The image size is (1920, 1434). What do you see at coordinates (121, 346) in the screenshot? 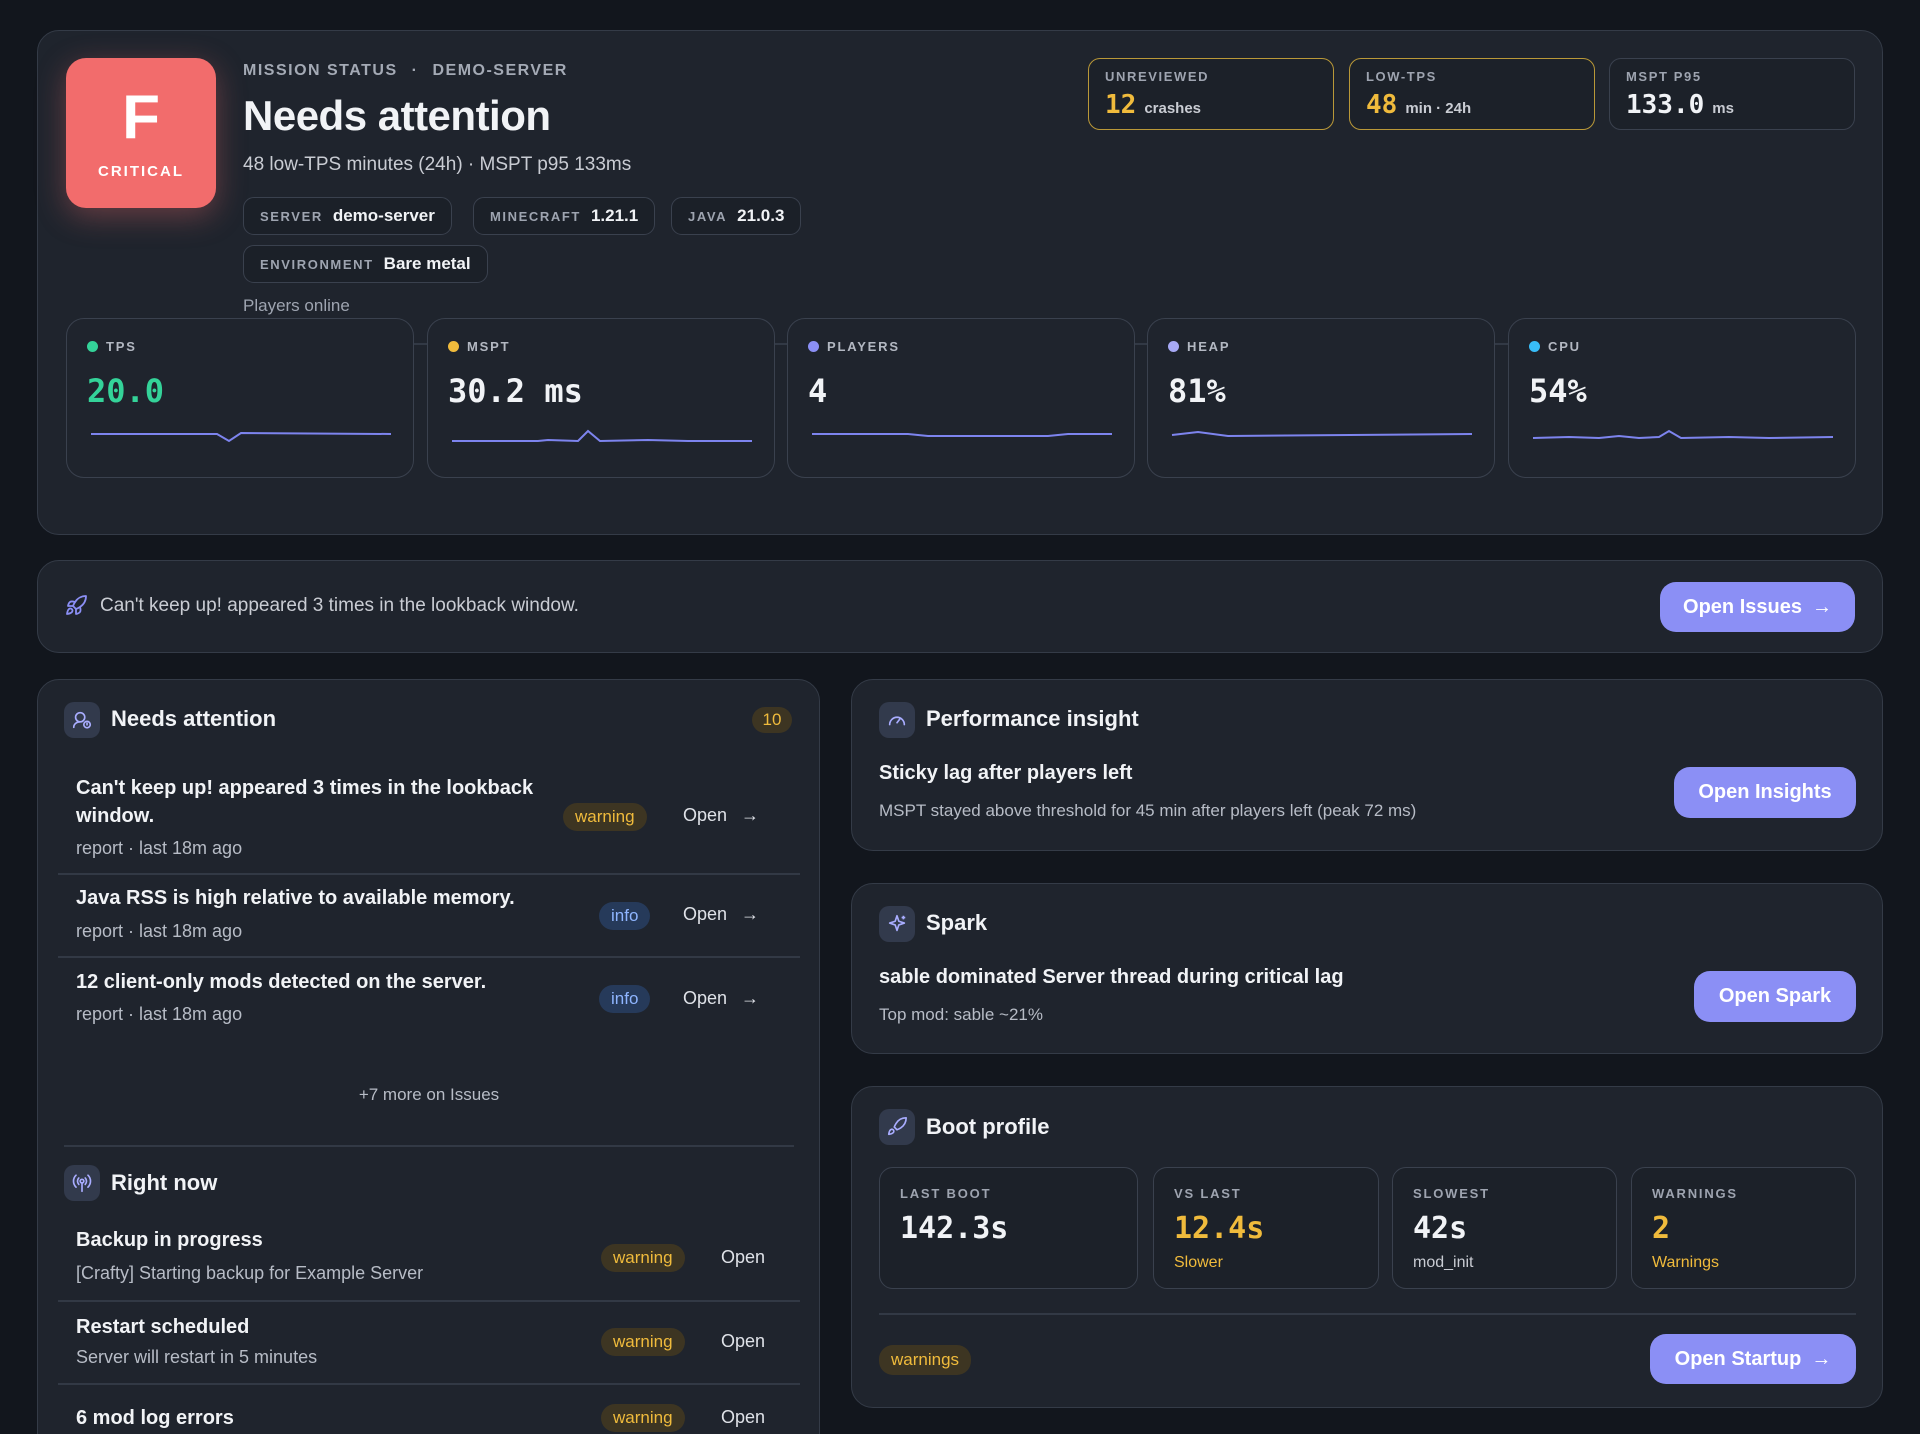
I see `metric-label: TPS` at bounding box center [121, 346].